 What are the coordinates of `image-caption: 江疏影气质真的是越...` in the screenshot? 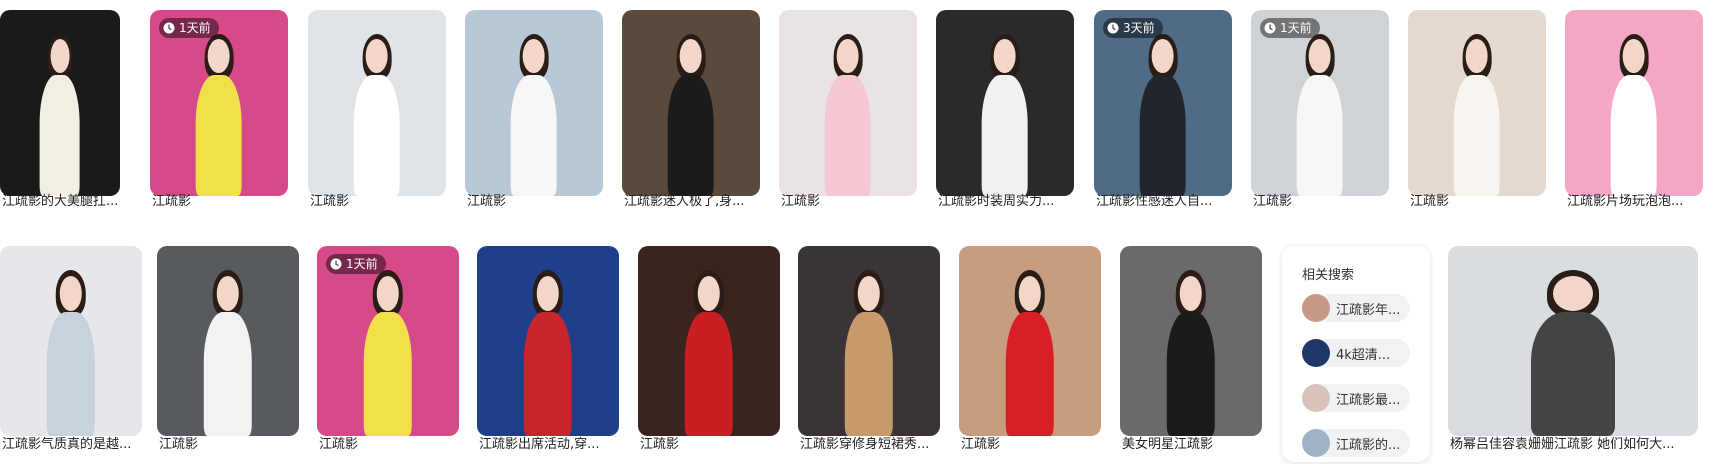 It's located at (72, 442).